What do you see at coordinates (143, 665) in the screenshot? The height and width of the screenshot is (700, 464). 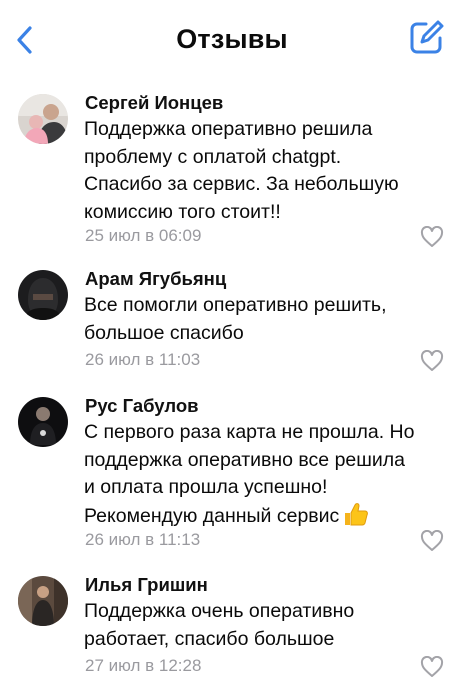 I see `review-date: 27 июл в 12:28` at bounding box center [143, 665].